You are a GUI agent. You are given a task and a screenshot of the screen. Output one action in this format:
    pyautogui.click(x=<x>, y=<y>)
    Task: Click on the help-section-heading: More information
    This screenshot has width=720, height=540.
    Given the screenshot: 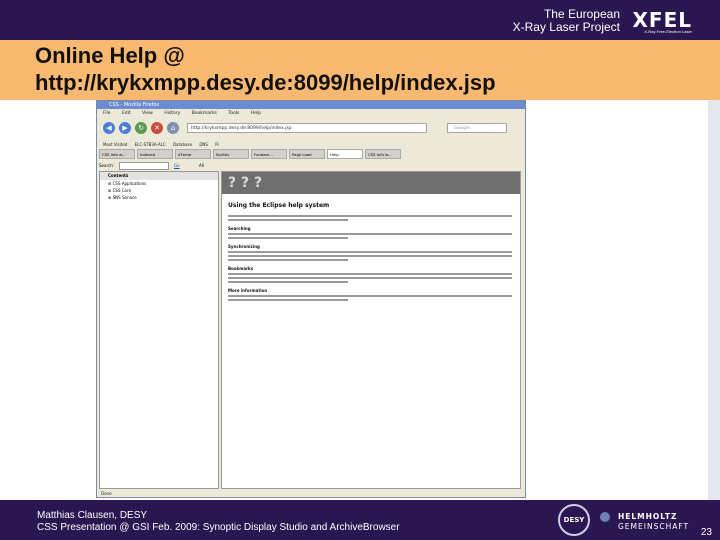 What is the action you would take?
    pyautogui.click(x=248, y=290)
    